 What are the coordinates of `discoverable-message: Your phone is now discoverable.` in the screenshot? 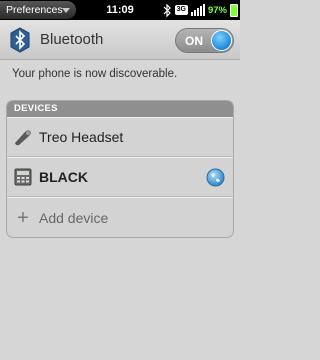 It's located at (95, 74).